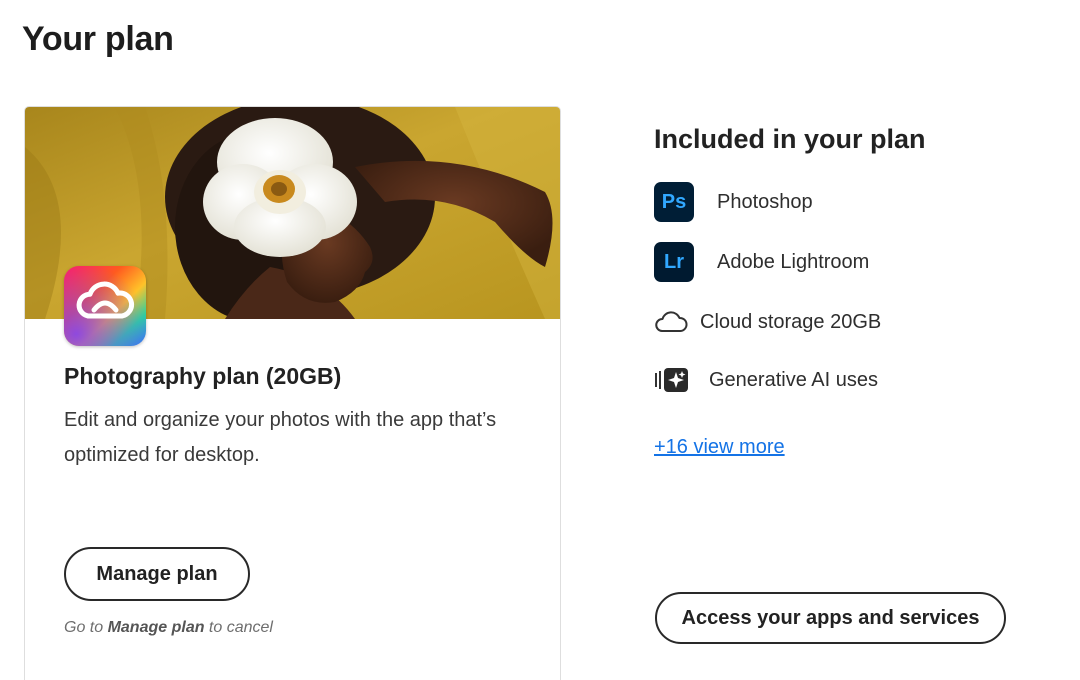  I want to click on included-item-label: Cloud storage 20GB, so click(791, 321).